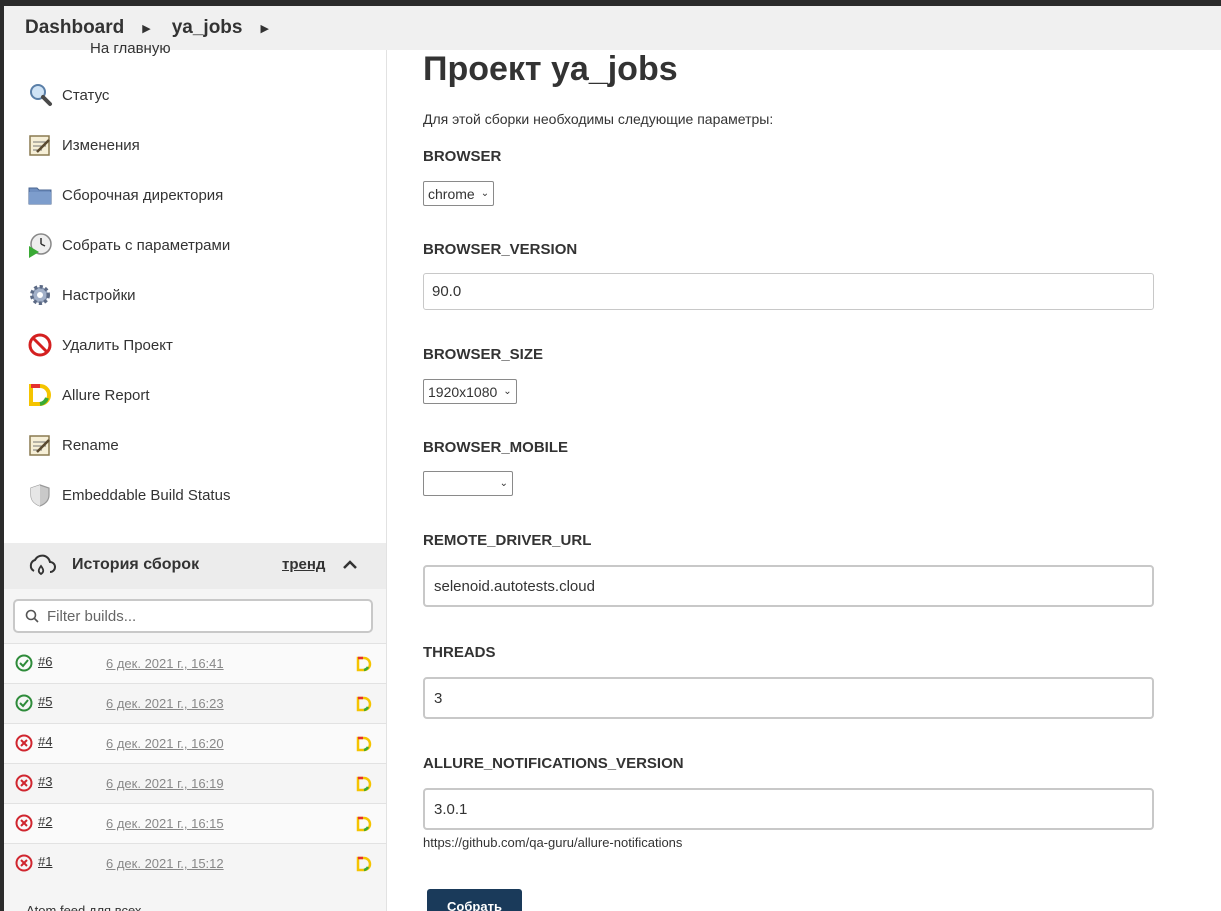 The height and width of the screenshot is (911, 1221). I want to click on threads-input: 3, so click(788, 698).